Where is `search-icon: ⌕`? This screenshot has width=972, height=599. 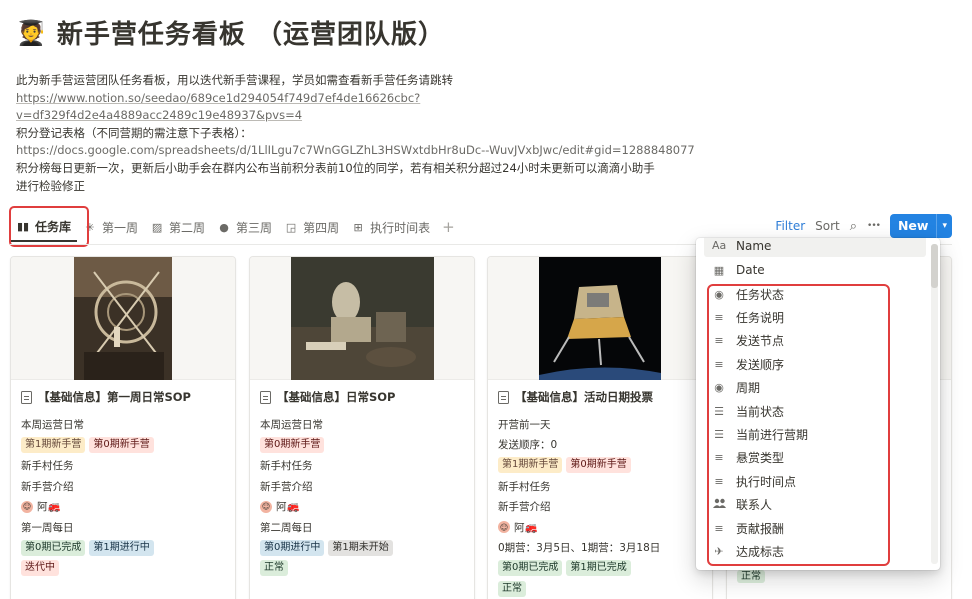 search-icon: ⌕ is located at coordinates (853, 226).